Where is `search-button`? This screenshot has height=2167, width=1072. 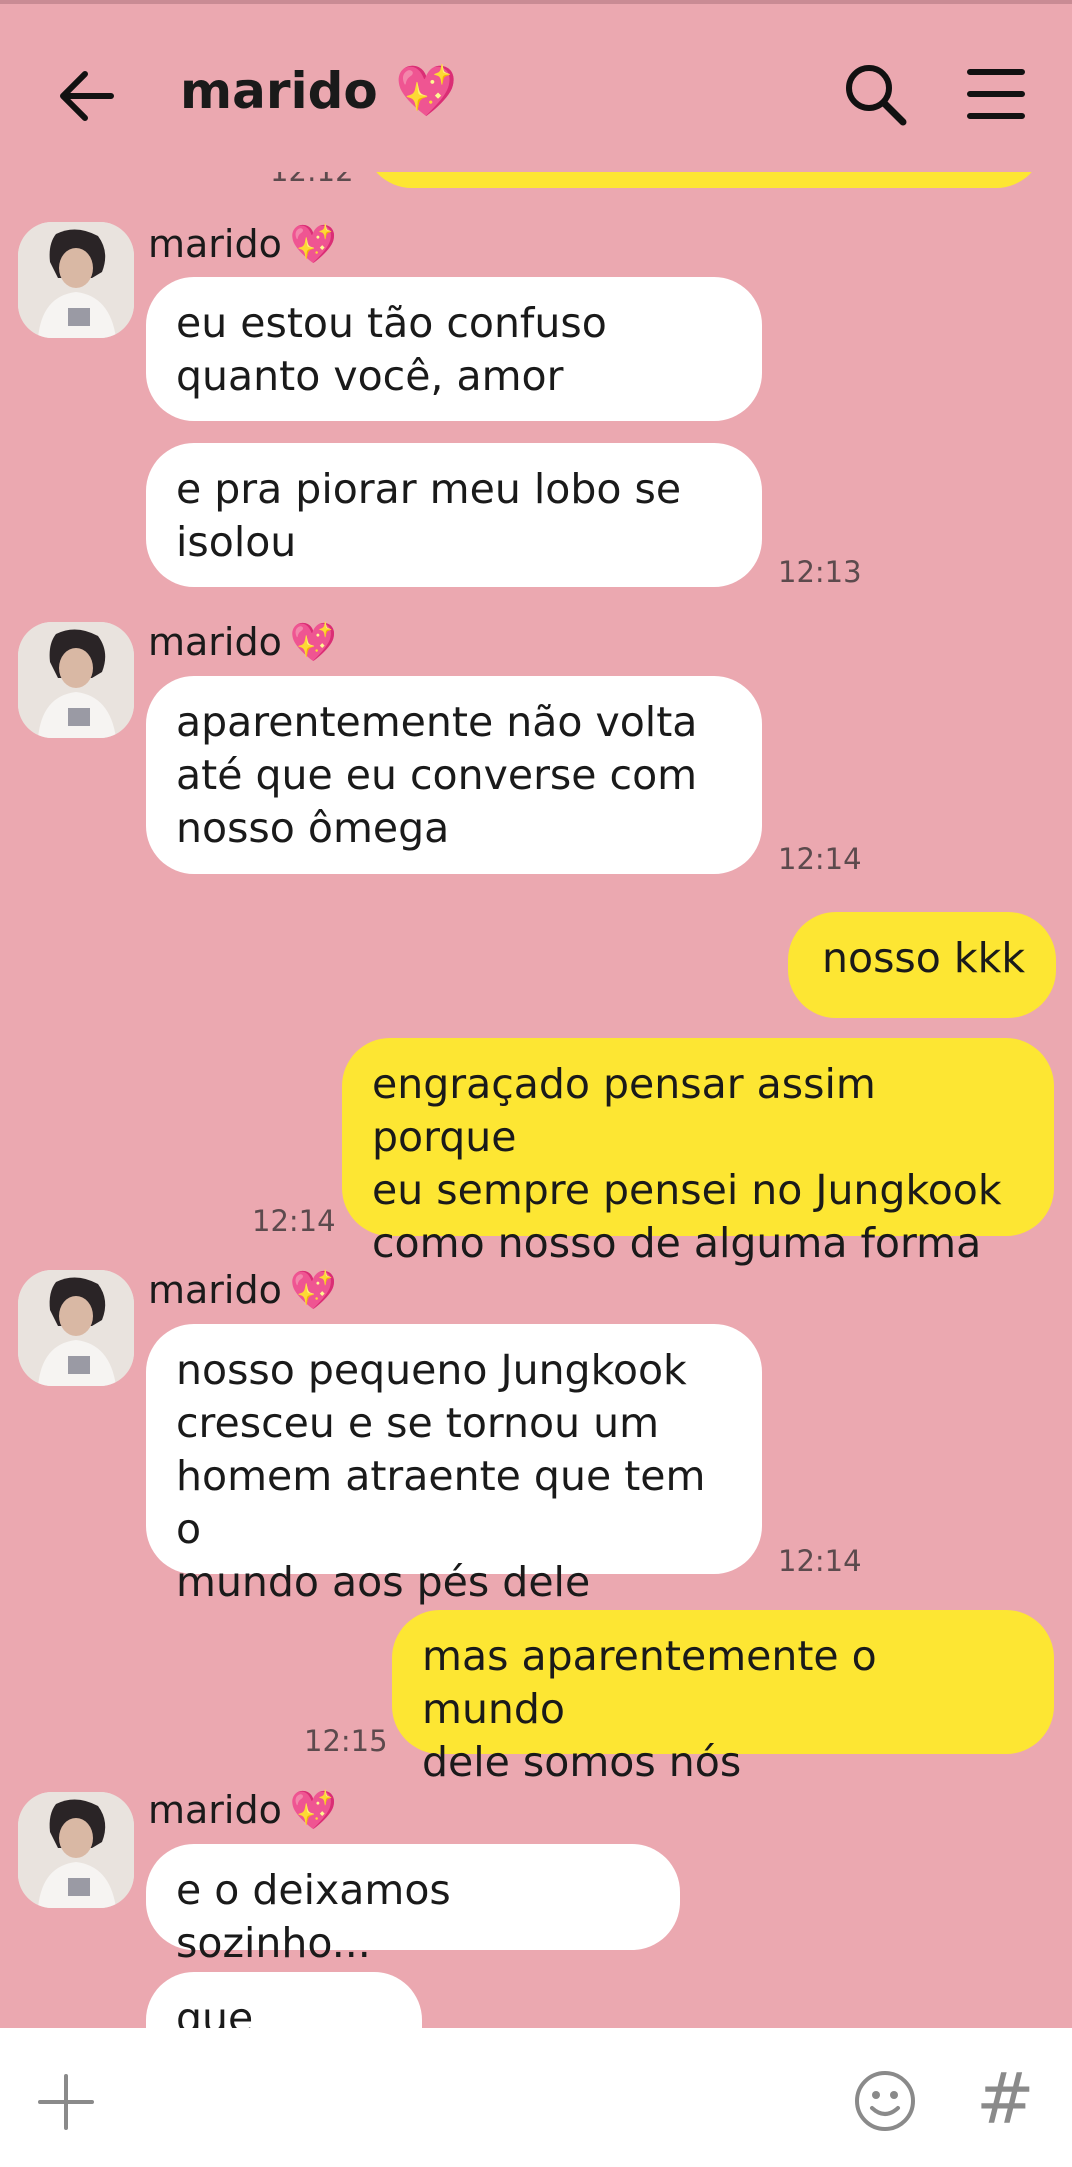 search-button is located at coordinates (876, 95).